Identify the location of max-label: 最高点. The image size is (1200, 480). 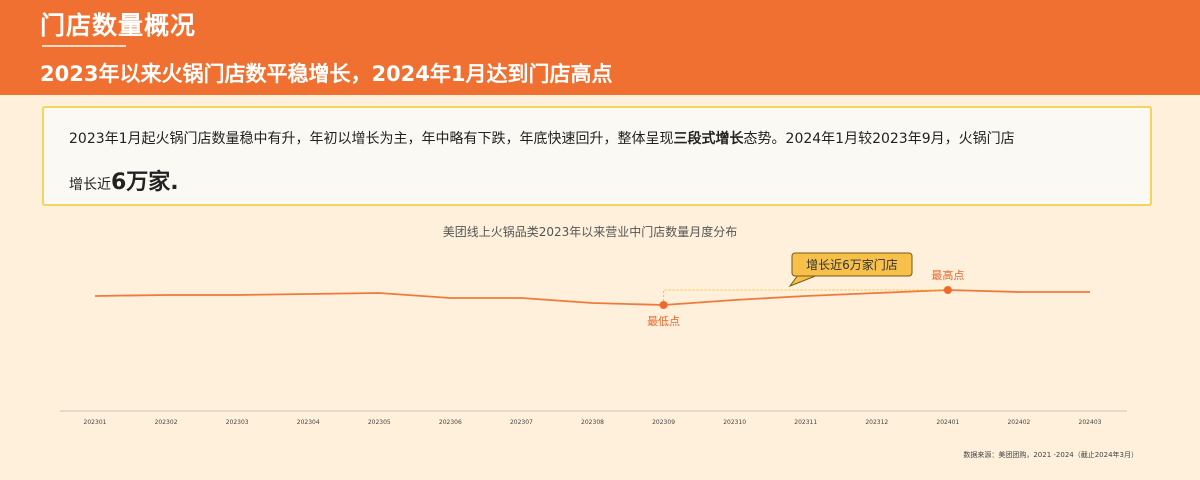
(947, 275).